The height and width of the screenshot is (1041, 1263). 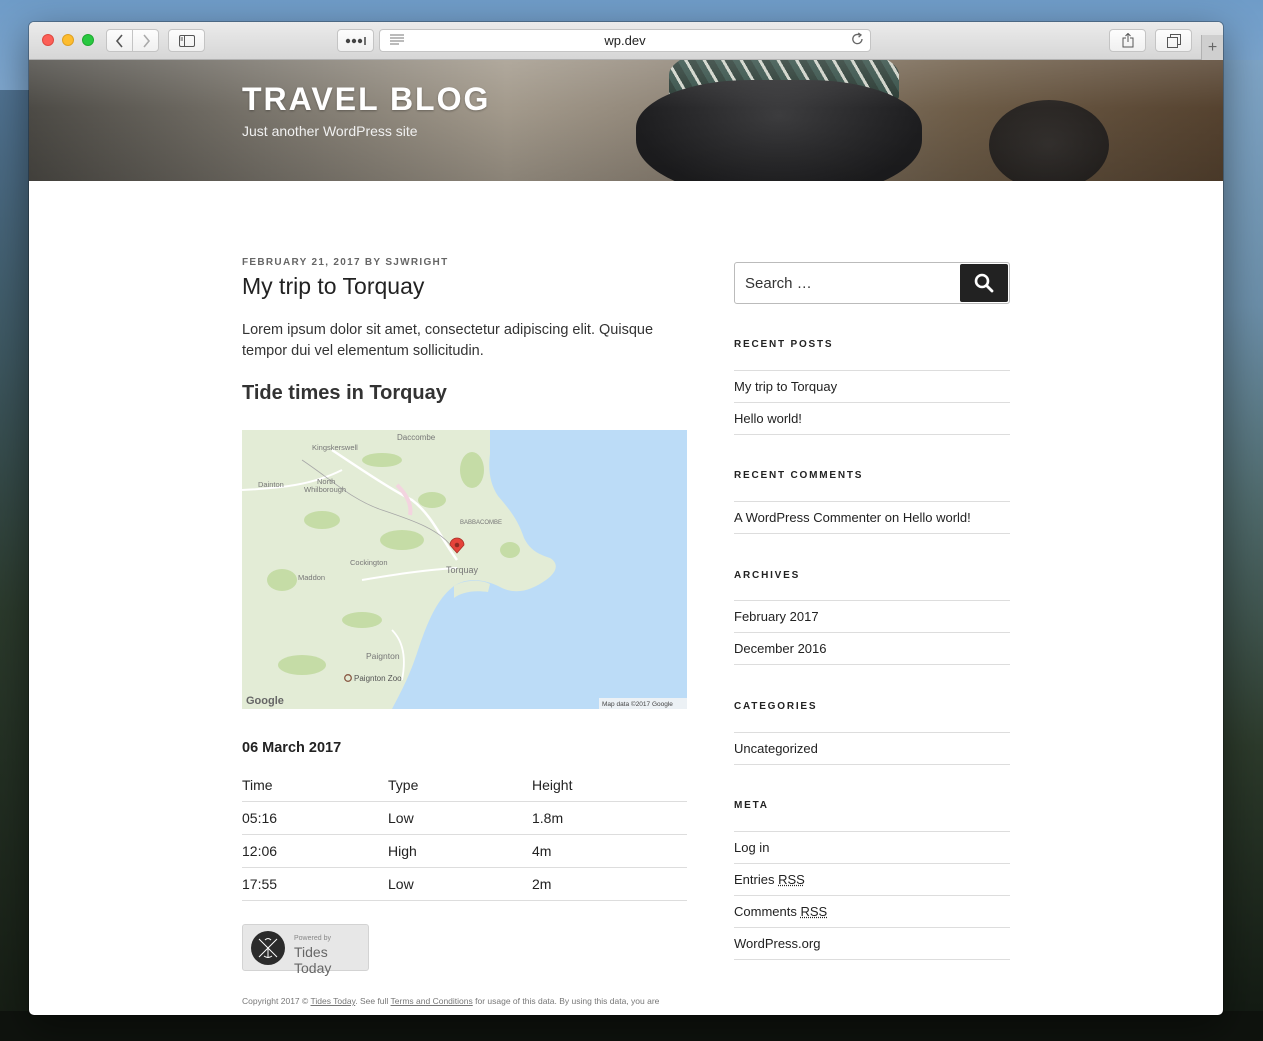 I want to click on map-label-dainton: Dainton, so click(x=271, y=484).